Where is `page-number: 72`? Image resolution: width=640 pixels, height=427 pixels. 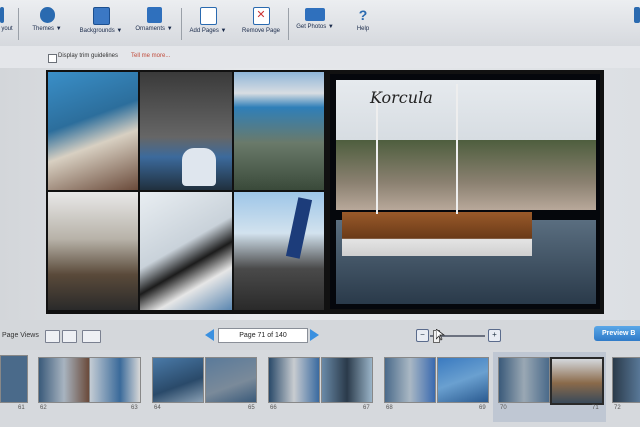
page-number: 72 is located at coordinates (617, 408).